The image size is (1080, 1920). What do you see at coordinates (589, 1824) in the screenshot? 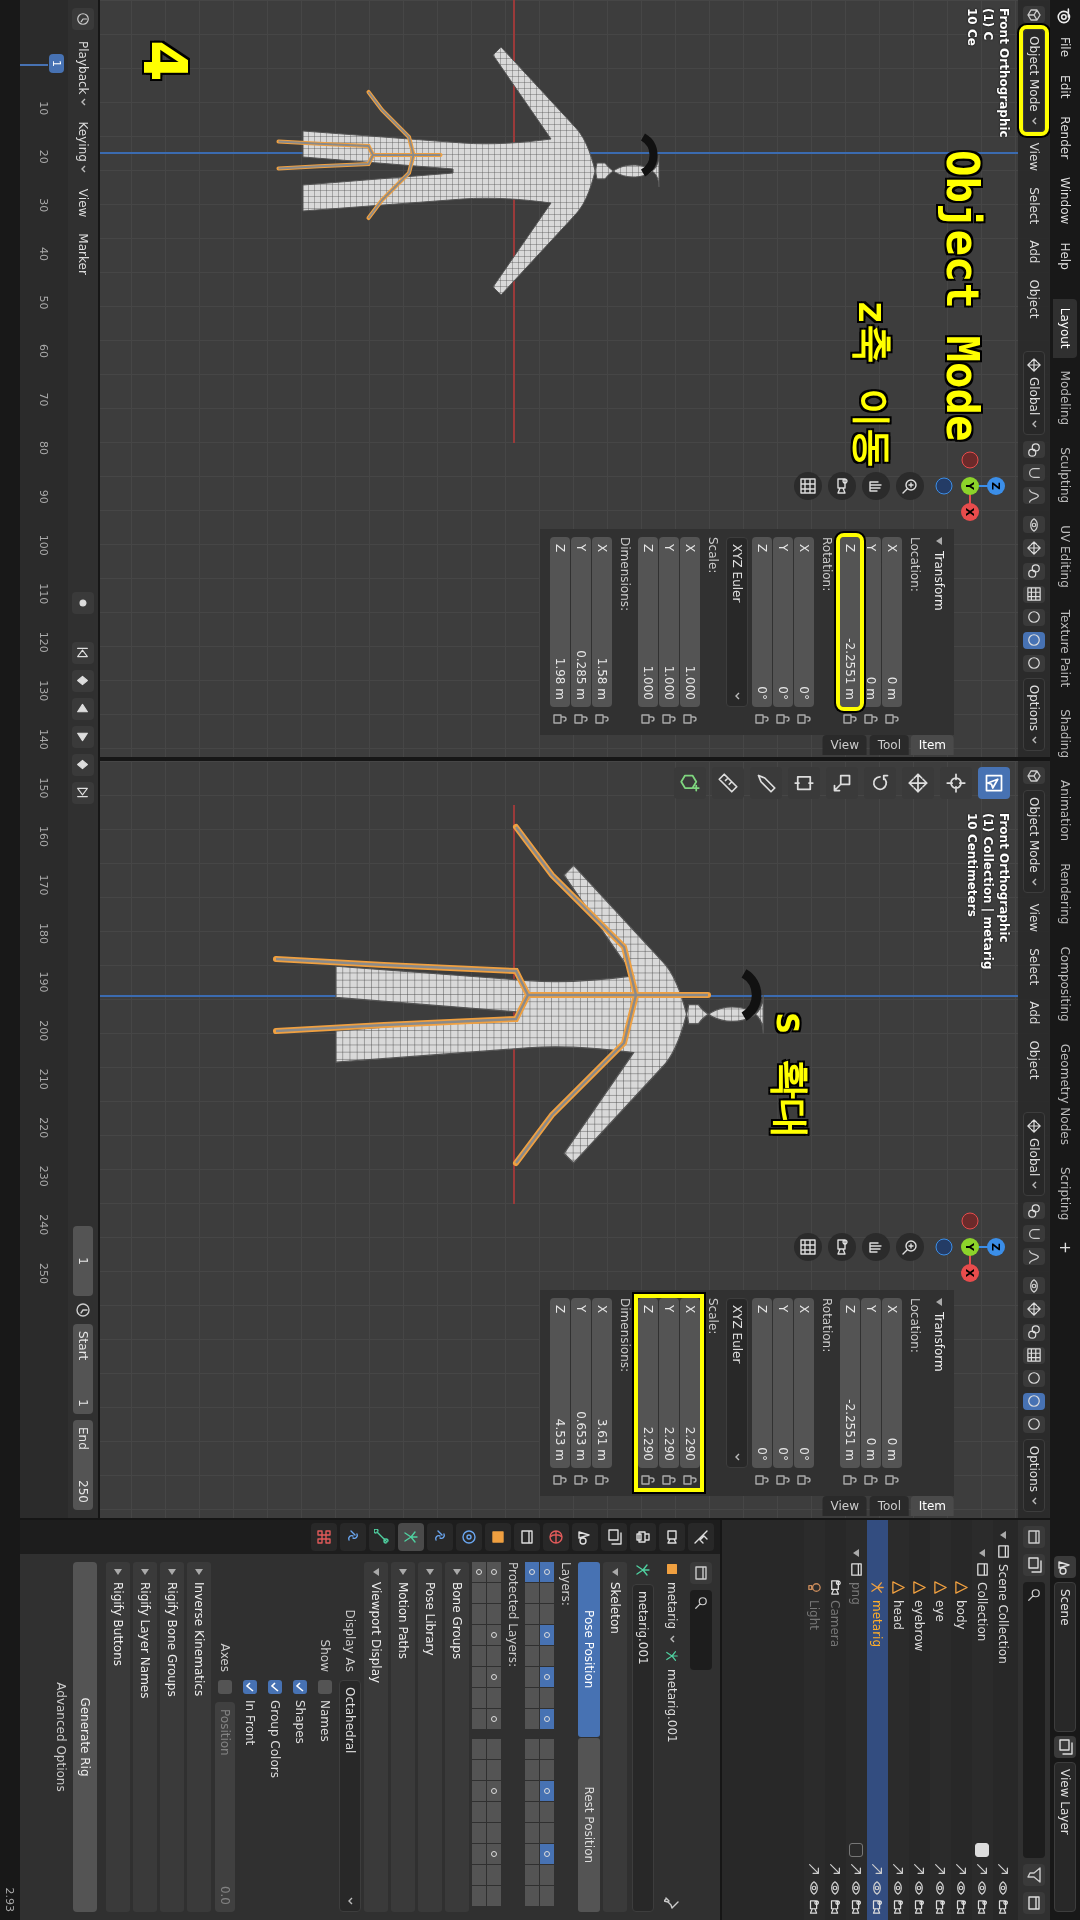
I see `toggle-button: Rest Position` at bounding box center [589, 1824].